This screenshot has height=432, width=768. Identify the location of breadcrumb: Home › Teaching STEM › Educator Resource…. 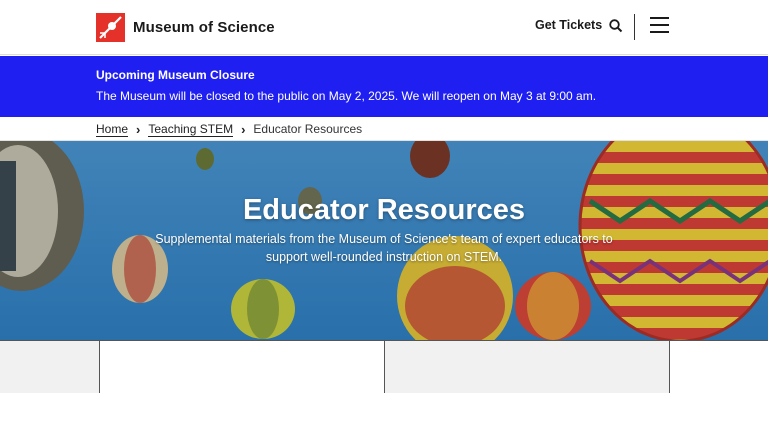
(229, 129).